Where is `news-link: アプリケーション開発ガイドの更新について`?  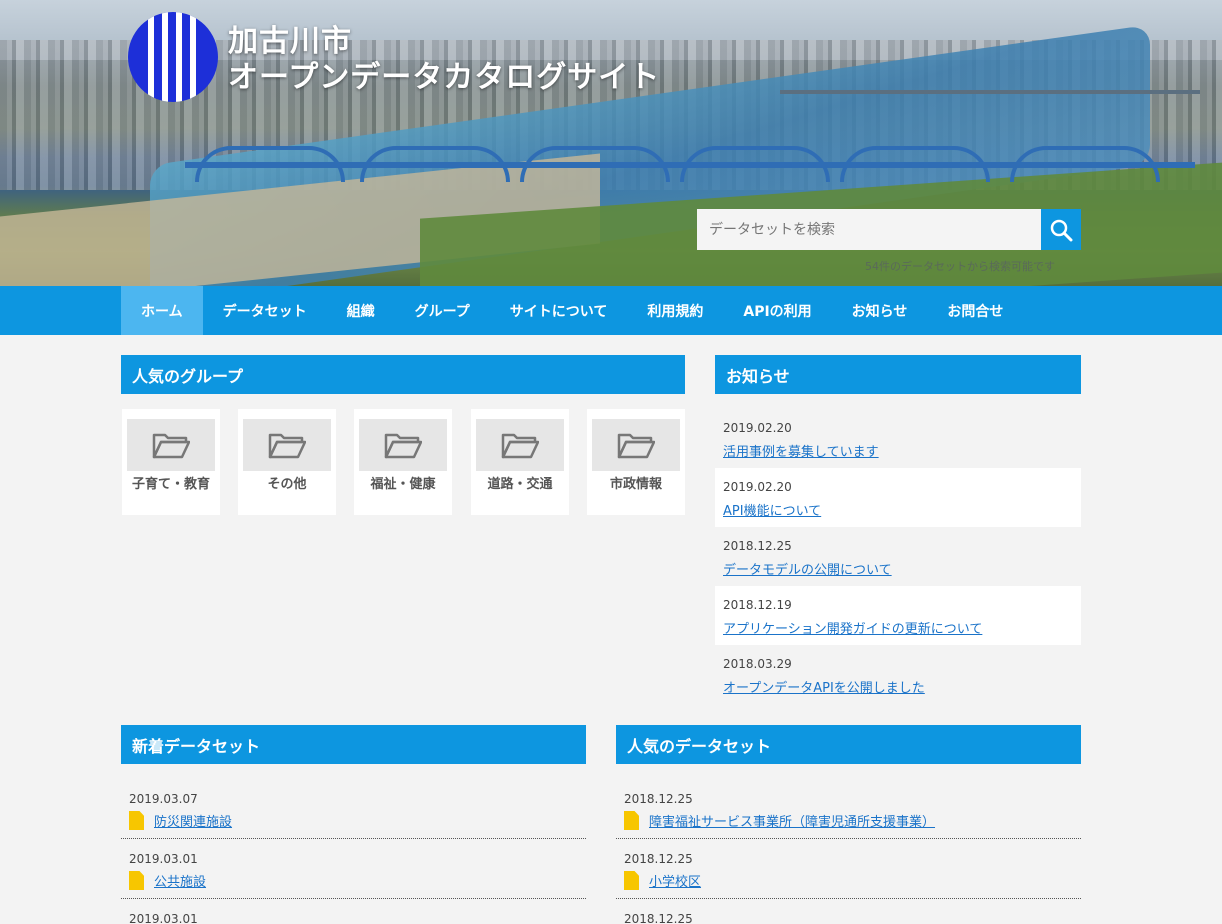
news-link: アプリケーション開発ガイドの更新について is located at coordinates (898, 627).